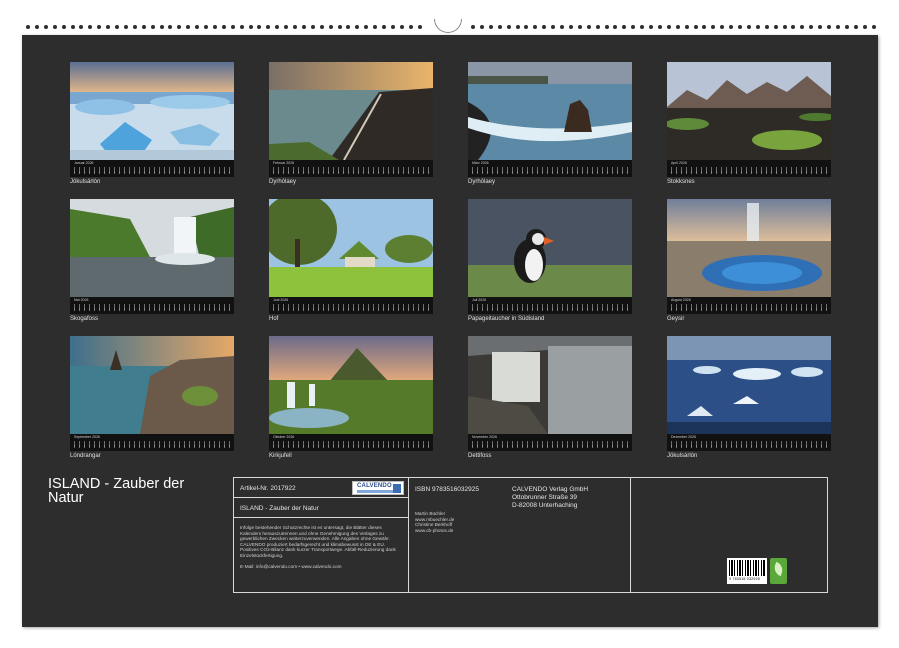  Describe the element at coordinates (550, 168) in the screenshot. I see `month-calendar-grid: März 2026` at that location.